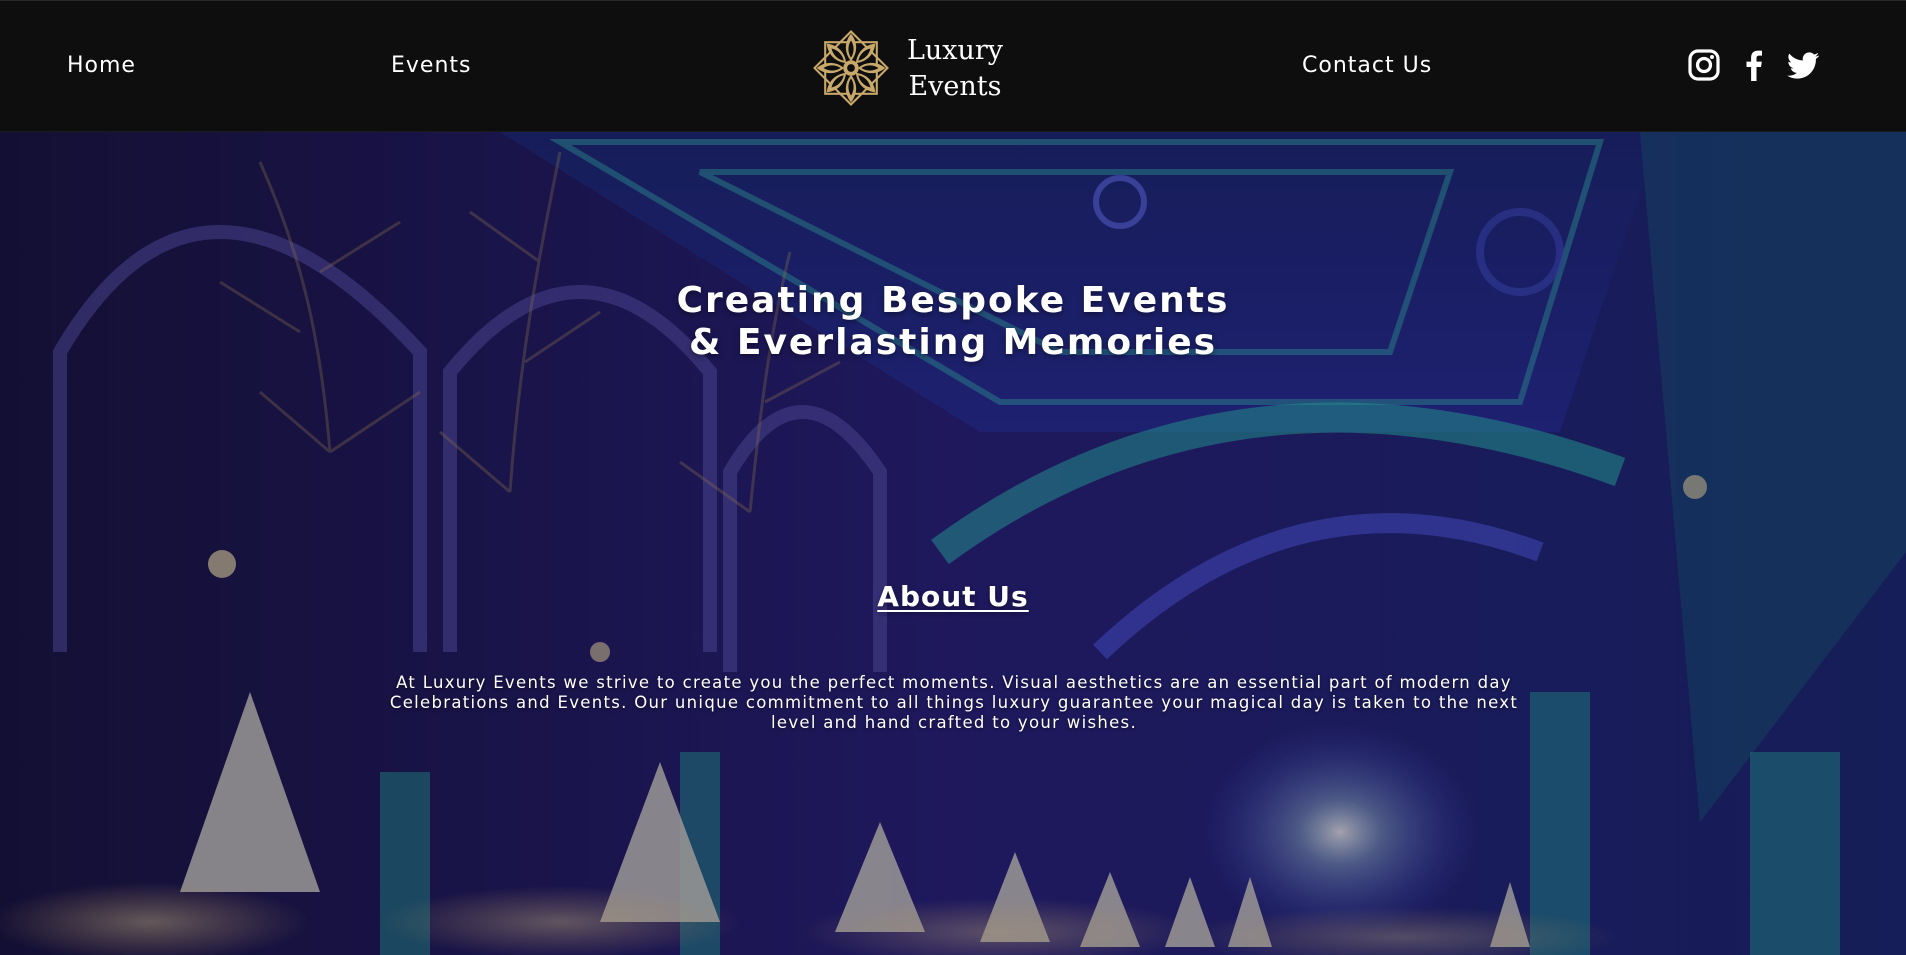  I want to click on about-heading: About Us, so click(953, 596).